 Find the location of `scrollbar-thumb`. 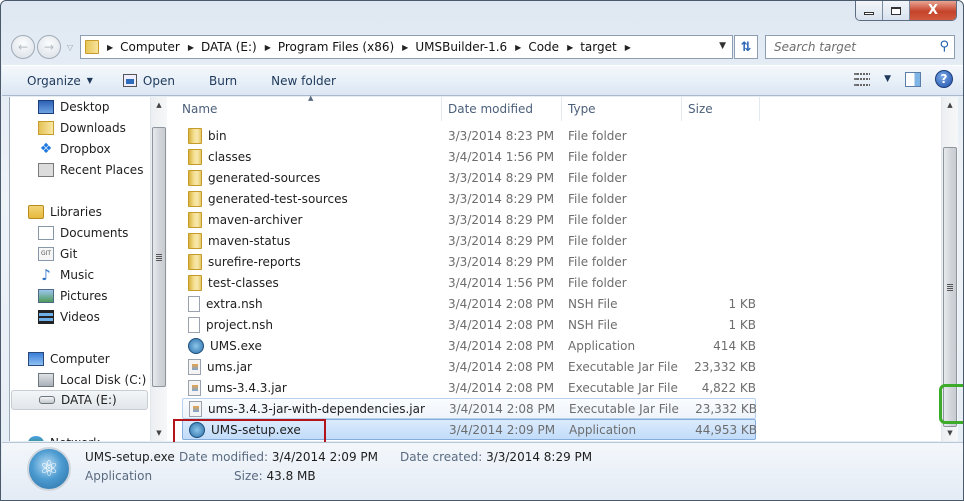

scrollbar-thumb is located at coordinates (159, 257).